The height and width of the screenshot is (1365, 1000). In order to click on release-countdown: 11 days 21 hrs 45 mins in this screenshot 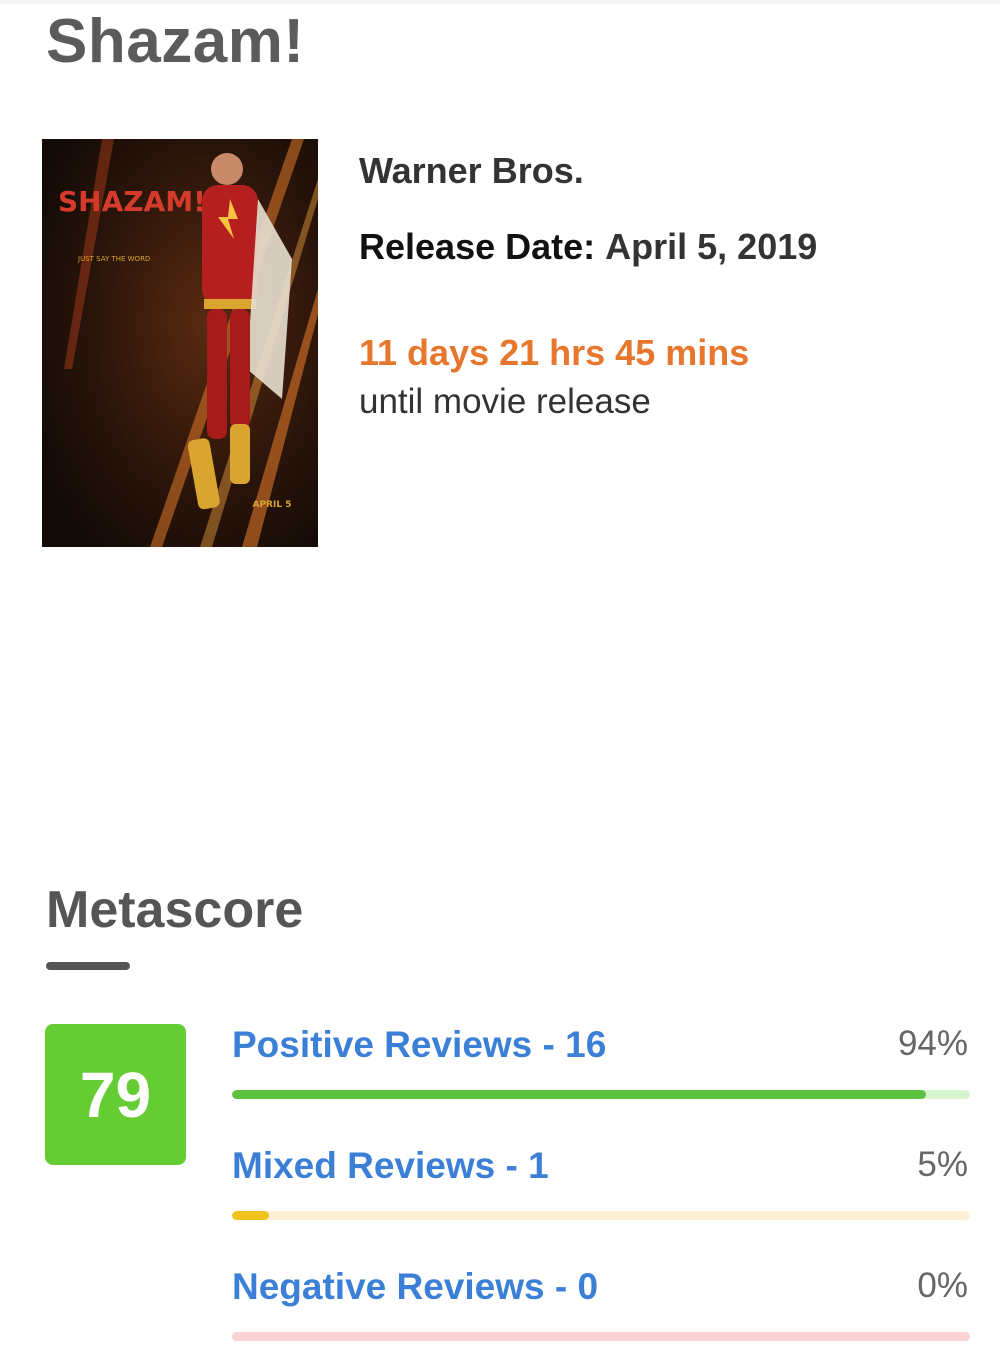, I will do `click(554, 352)`.